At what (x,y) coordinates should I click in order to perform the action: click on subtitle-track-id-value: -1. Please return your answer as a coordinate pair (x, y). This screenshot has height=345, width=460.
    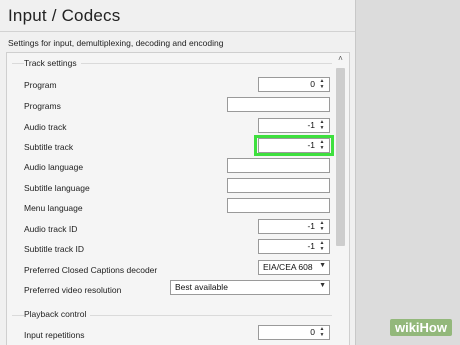
    Looking at the image, I should click on (311, 246).